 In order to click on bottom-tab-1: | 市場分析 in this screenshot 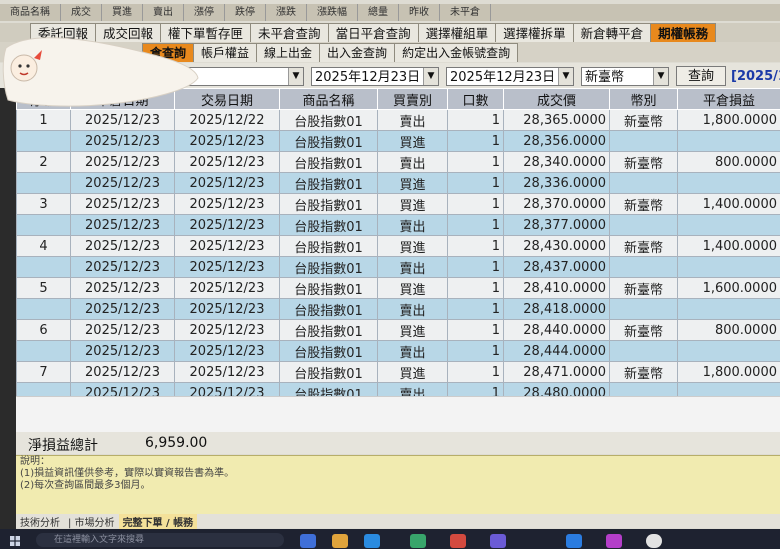, I will do `click(91, 521)`.